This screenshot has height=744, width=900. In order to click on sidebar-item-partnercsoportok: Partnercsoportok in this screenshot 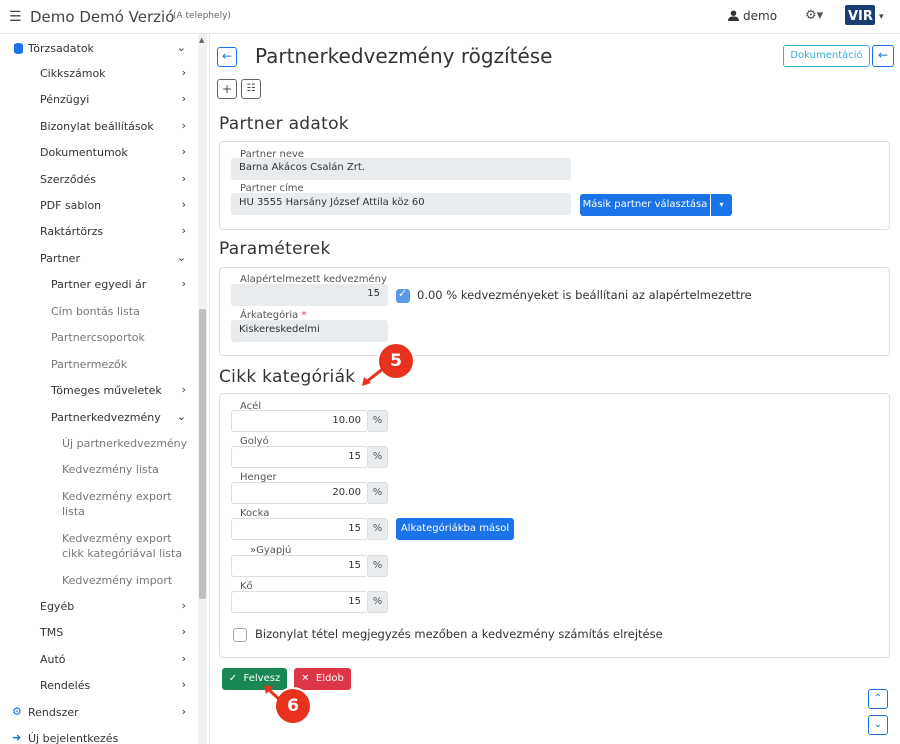, I will do `click(99, 338)`.